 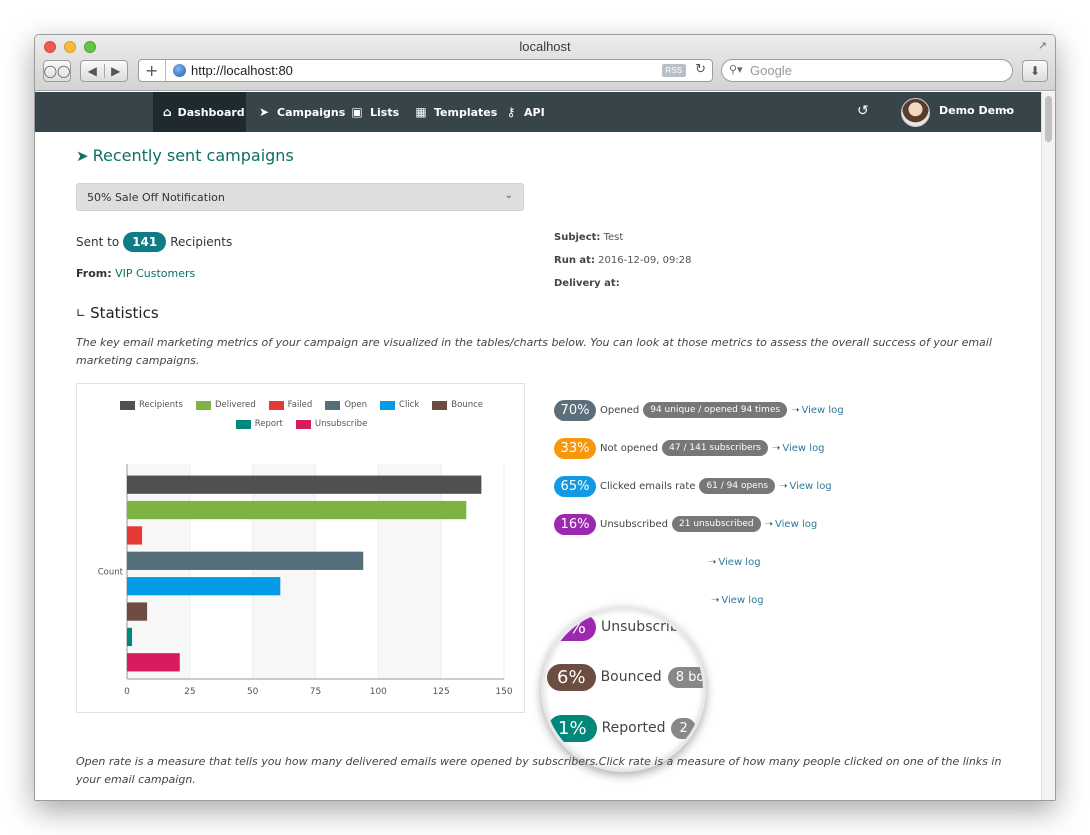 I want to click on nav-label: Campaigns, so click(x=311, y=112).